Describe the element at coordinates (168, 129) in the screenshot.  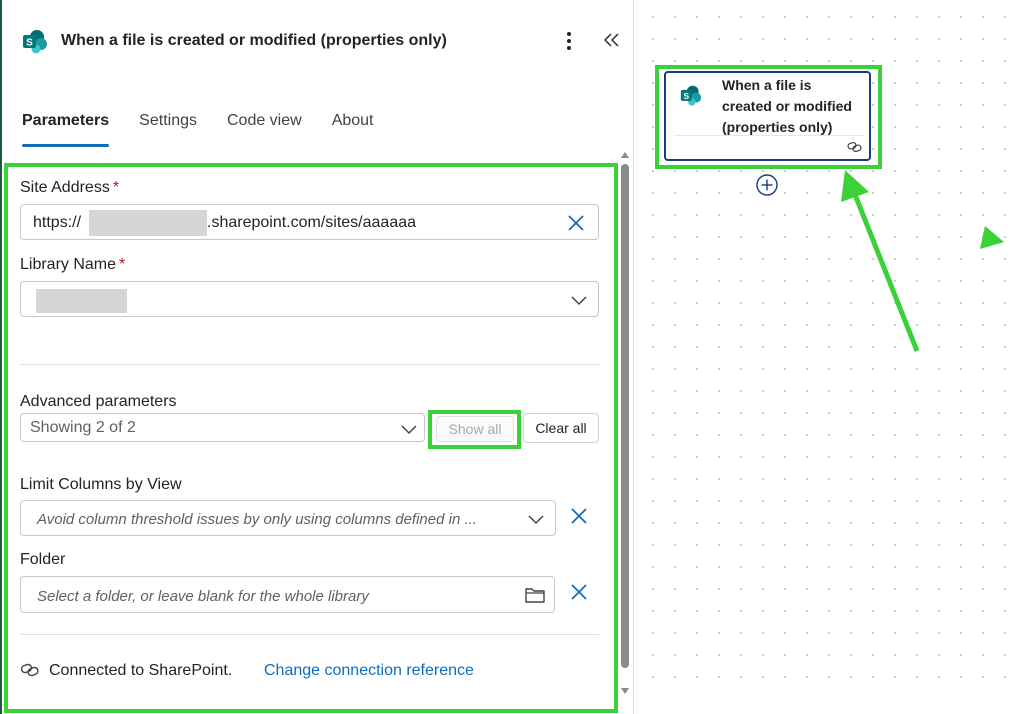
I see `tab-settings: Settings` at that location.